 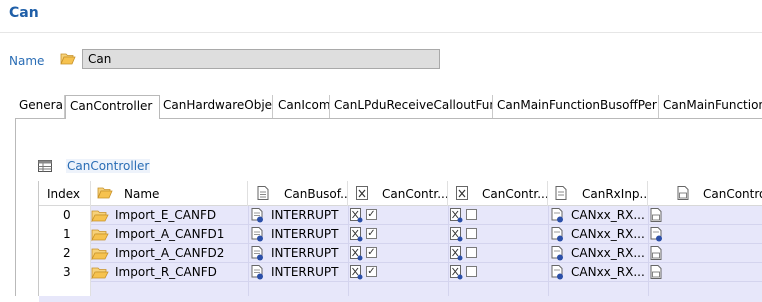 What do you see at coordinates (217, 106) in the screenshot?
I see `tab-can-hardware-object: CanHardwareObject` at bounding box center [217, 106].